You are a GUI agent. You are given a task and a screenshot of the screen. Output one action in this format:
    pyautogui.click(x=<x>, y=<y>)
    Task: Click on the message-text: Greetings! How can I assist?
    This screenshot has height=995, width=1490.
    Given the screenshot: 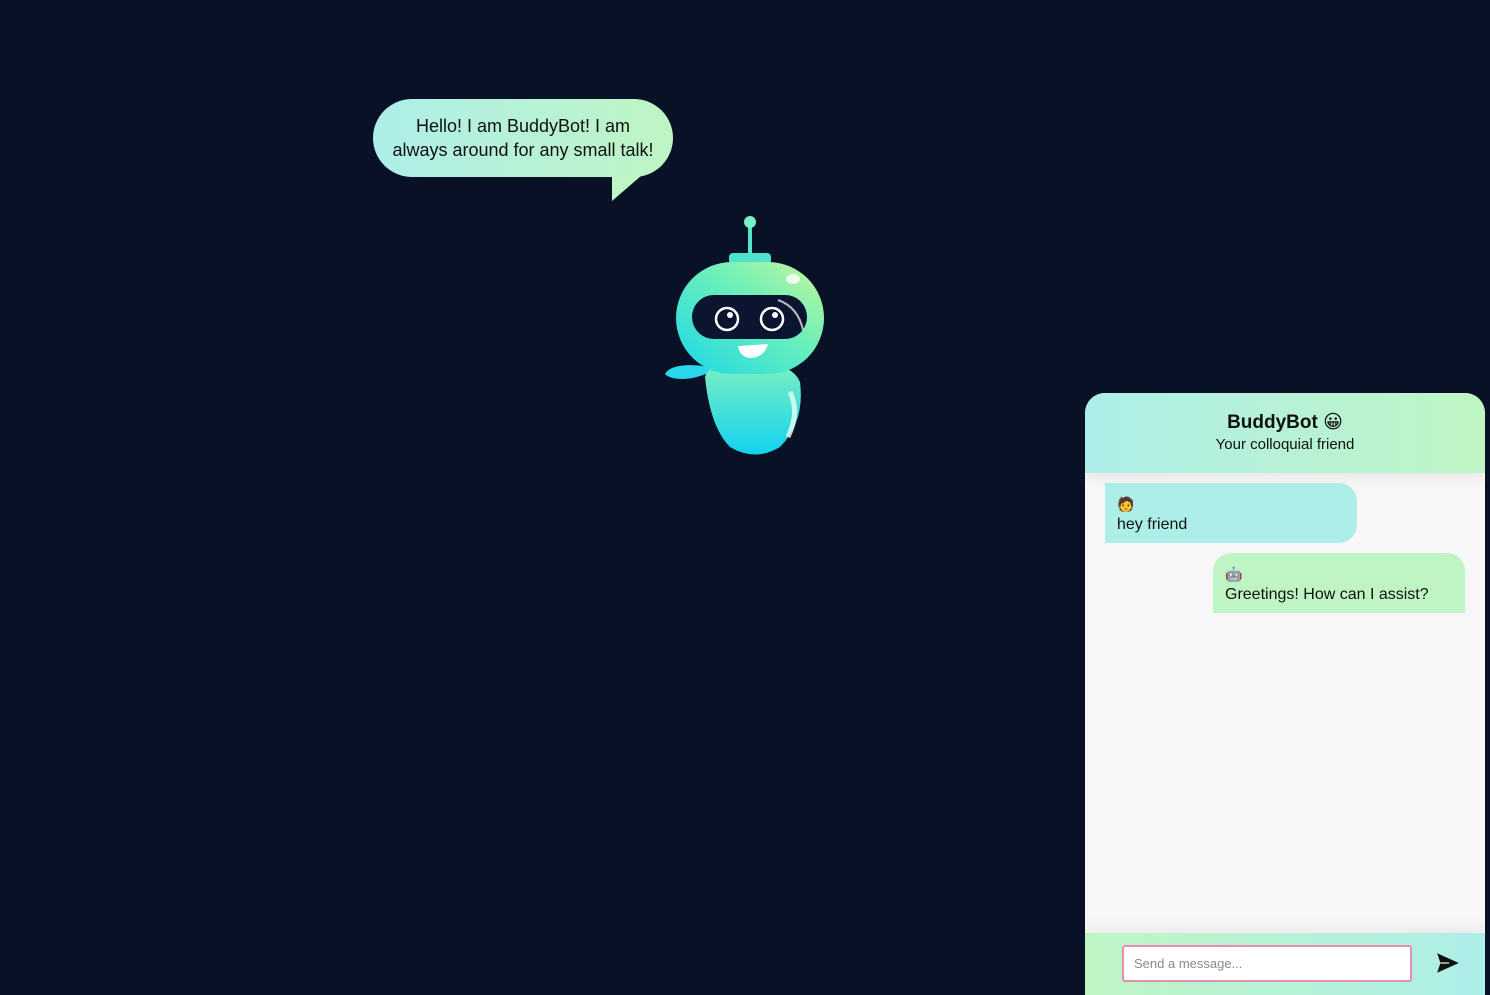 What is the action you would take?
    pyautogui.click(x=1327, y=594)
    